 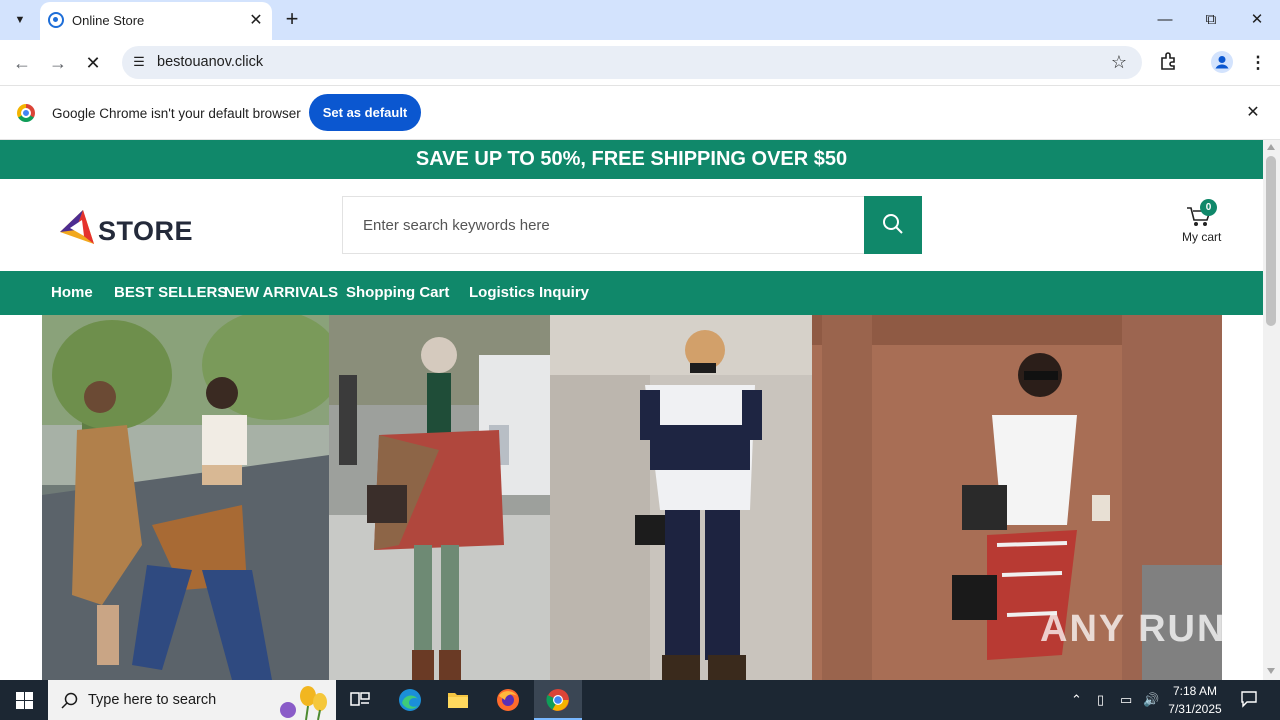 I want to click on search-button, so click(x=893, y=225).